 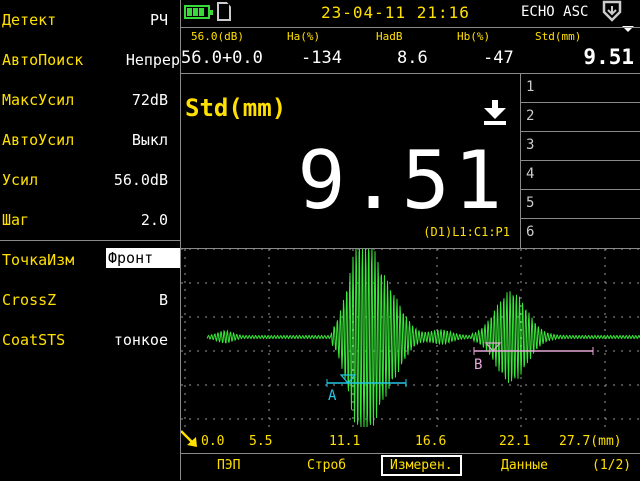 What do you see at coordinates (90, 300) in the screenshot?
I see `param-crossz: CrossZ В` at bounding box center [90, 300].